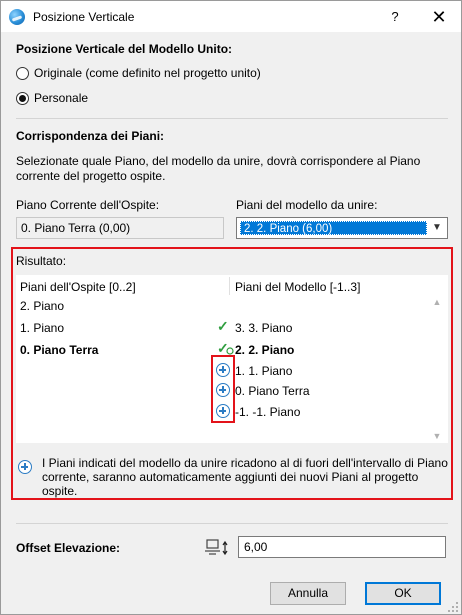  I want to click on host-story-cell: 1. Piano, so click(42, 328).